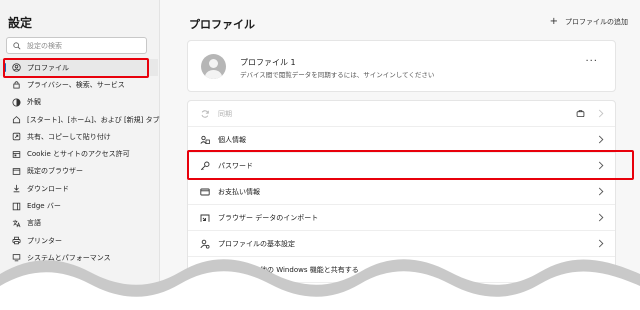  I want to click on row-label: ブラウザー データのインポート, so click(268, 217).